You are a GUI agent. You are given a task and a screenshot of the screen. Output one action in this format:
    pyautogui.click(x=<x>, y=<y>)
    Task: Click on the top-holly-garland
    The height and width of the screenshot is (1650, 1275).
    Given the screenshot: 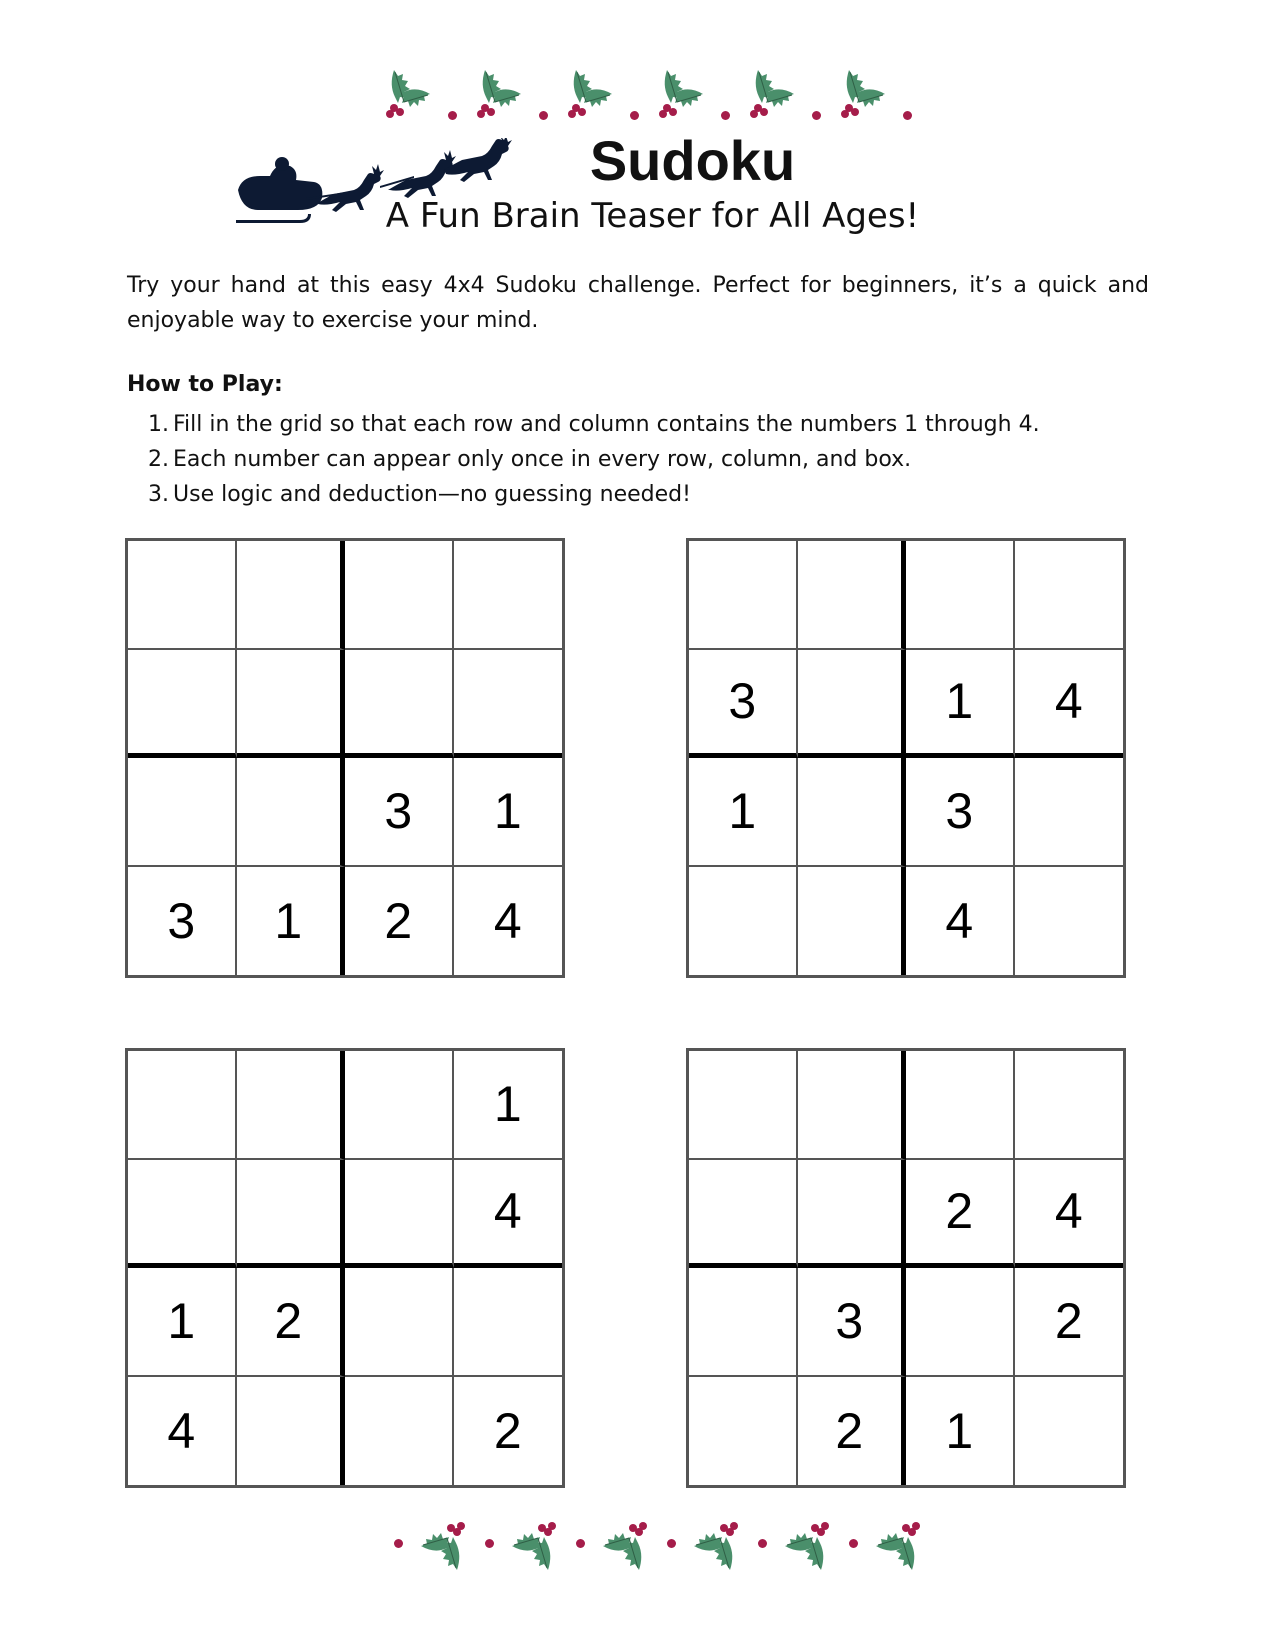 What is the action you would take?
    pyautogui.click(x=653, y=93)
    